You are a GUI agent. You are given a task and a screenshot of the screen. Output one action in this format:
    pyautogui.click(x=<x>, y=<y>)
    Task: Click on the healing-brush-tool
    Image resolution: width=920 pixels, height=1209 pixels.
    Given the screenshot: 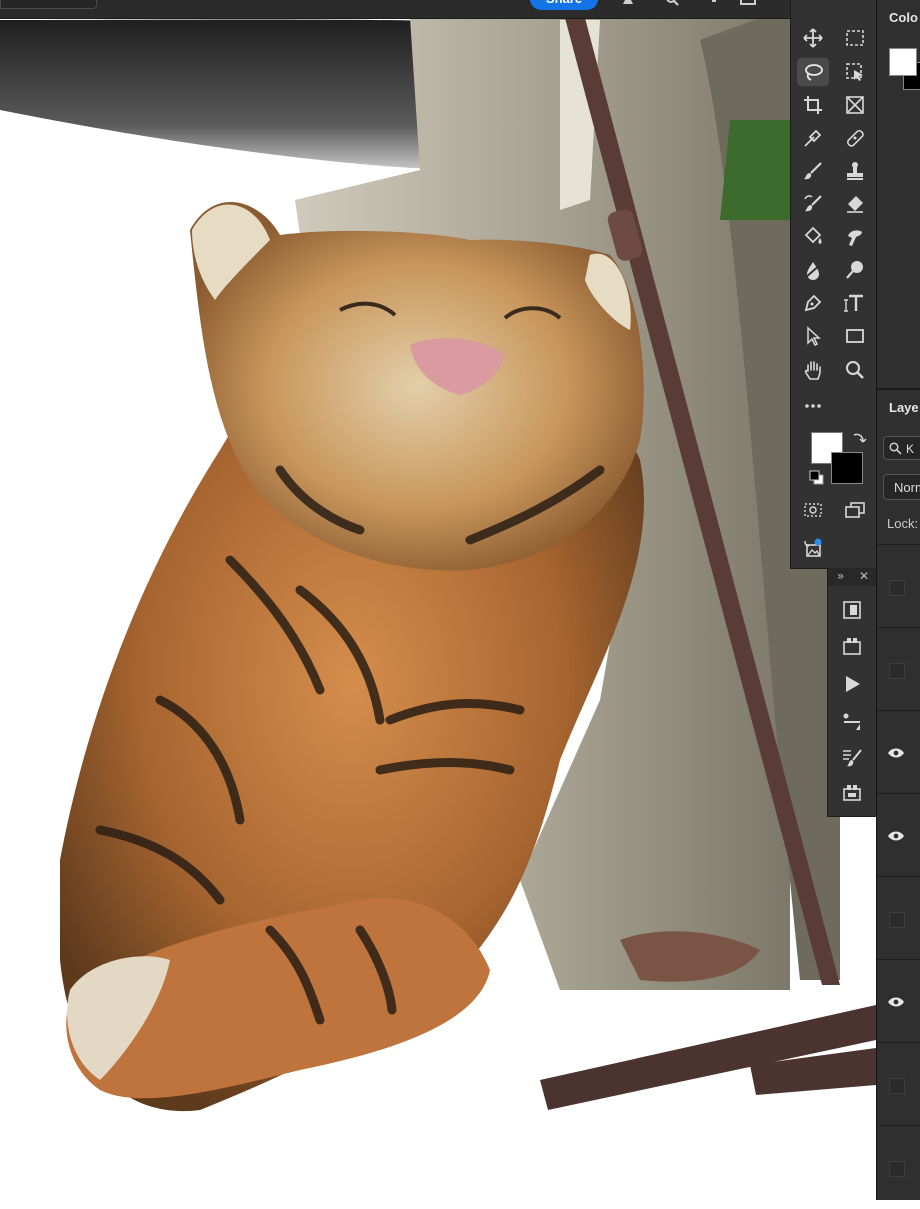 What is the action you would take?
    pyautogui.click(x=855, y=138)
    